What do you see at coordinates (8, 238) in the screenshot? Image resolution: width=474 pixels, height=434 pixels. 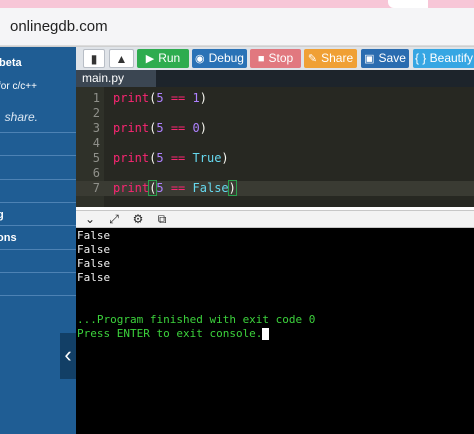 I see `sidebar-item-ons: ons` at bounding box center [8, 238].